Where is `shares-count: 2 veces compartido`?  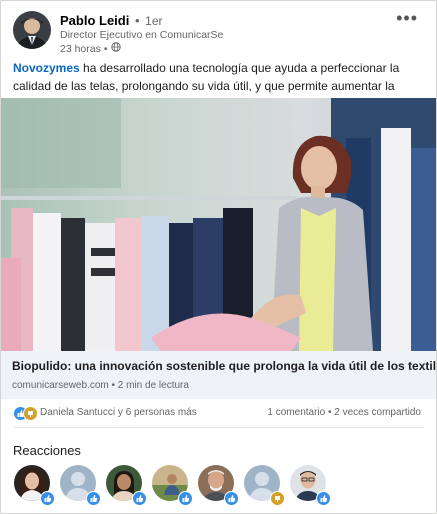 shares-count: 2 veces compartido is located at coordinates (377, 412).